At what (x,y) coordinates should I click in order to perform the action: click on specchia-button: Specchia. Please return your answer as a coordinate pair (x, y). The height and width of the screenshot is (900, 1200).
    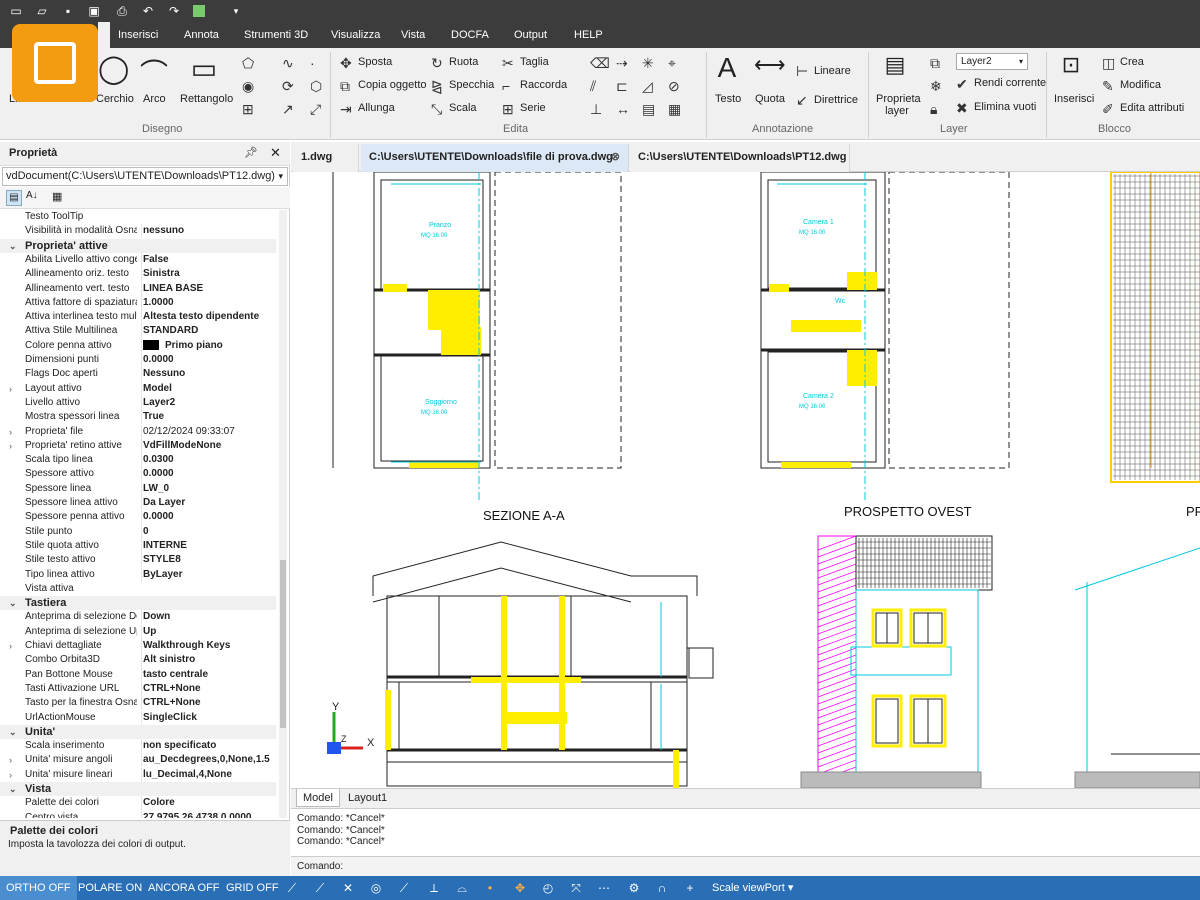
    Looking at the image, I should click on (471, 85).